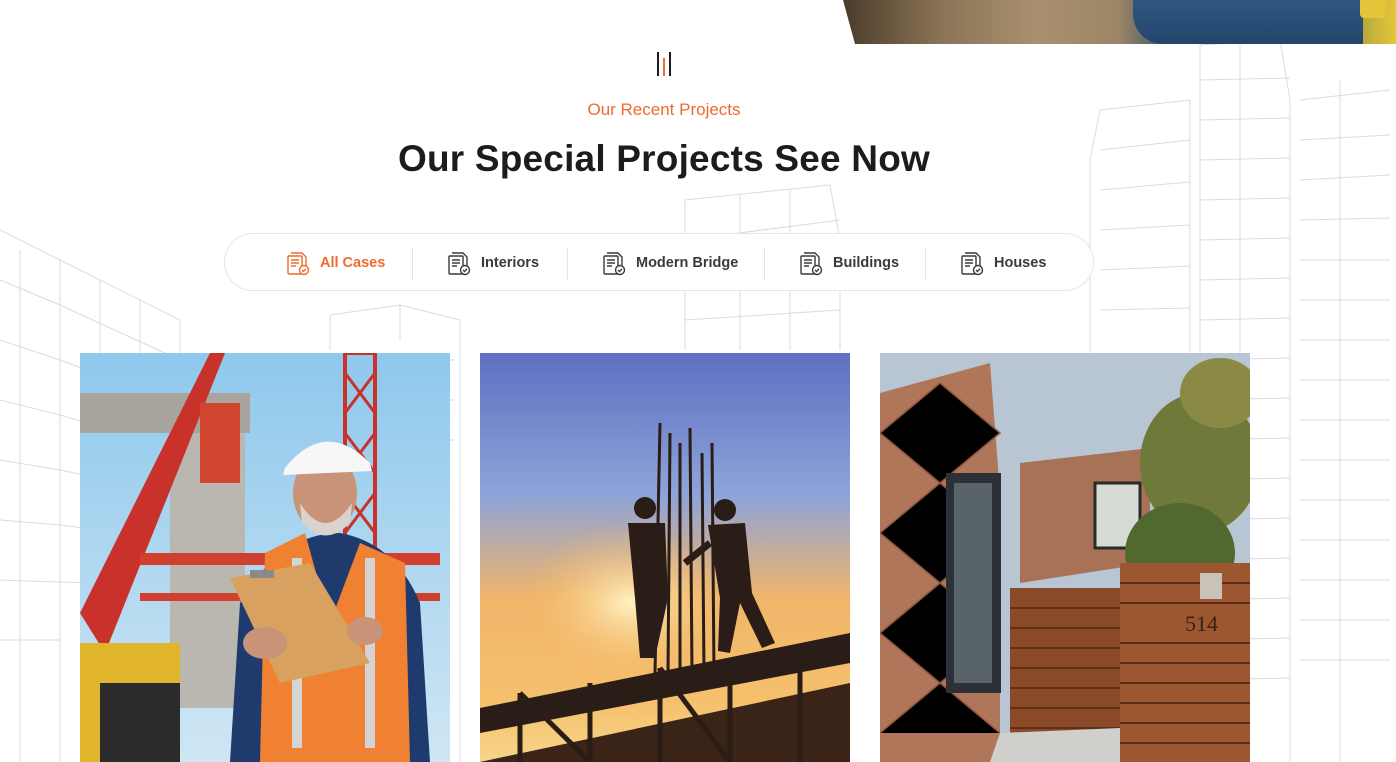 The height and width of the screenshot is (762, 1396). What do you see at coordinates (664, 109) in the screenshot?
I see `section-subtitle: Our Recent Projects` at bounding box center [664, 109].